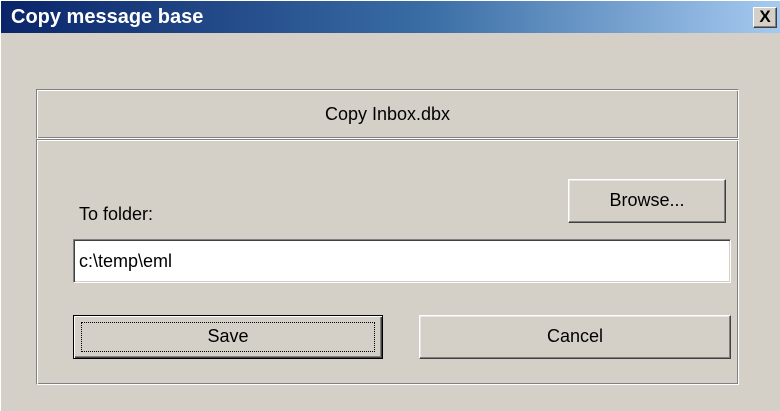 This screenshot has width=780, height=411. What do you see at coordinates (107, 17) in the screenshot?
I see `window-title: Copy message base` at bounding box center [107, 17].